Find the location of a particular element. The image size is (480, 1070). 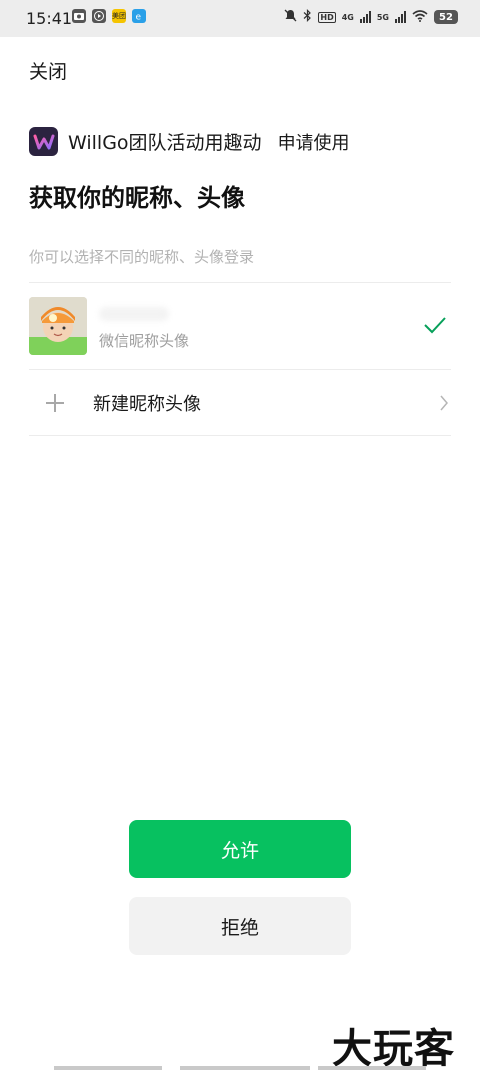

new-profile-label: 新建昵称头像 is located at coordinates (147, 404).